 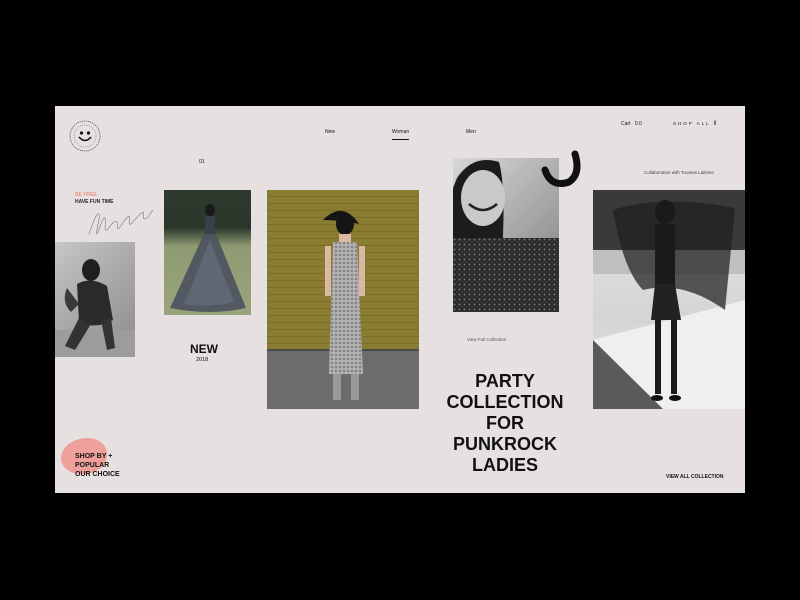 I want to click on headline: PARTY COLLECTION FOR PUNKROCK LADIES, so click(x=505, y=423).